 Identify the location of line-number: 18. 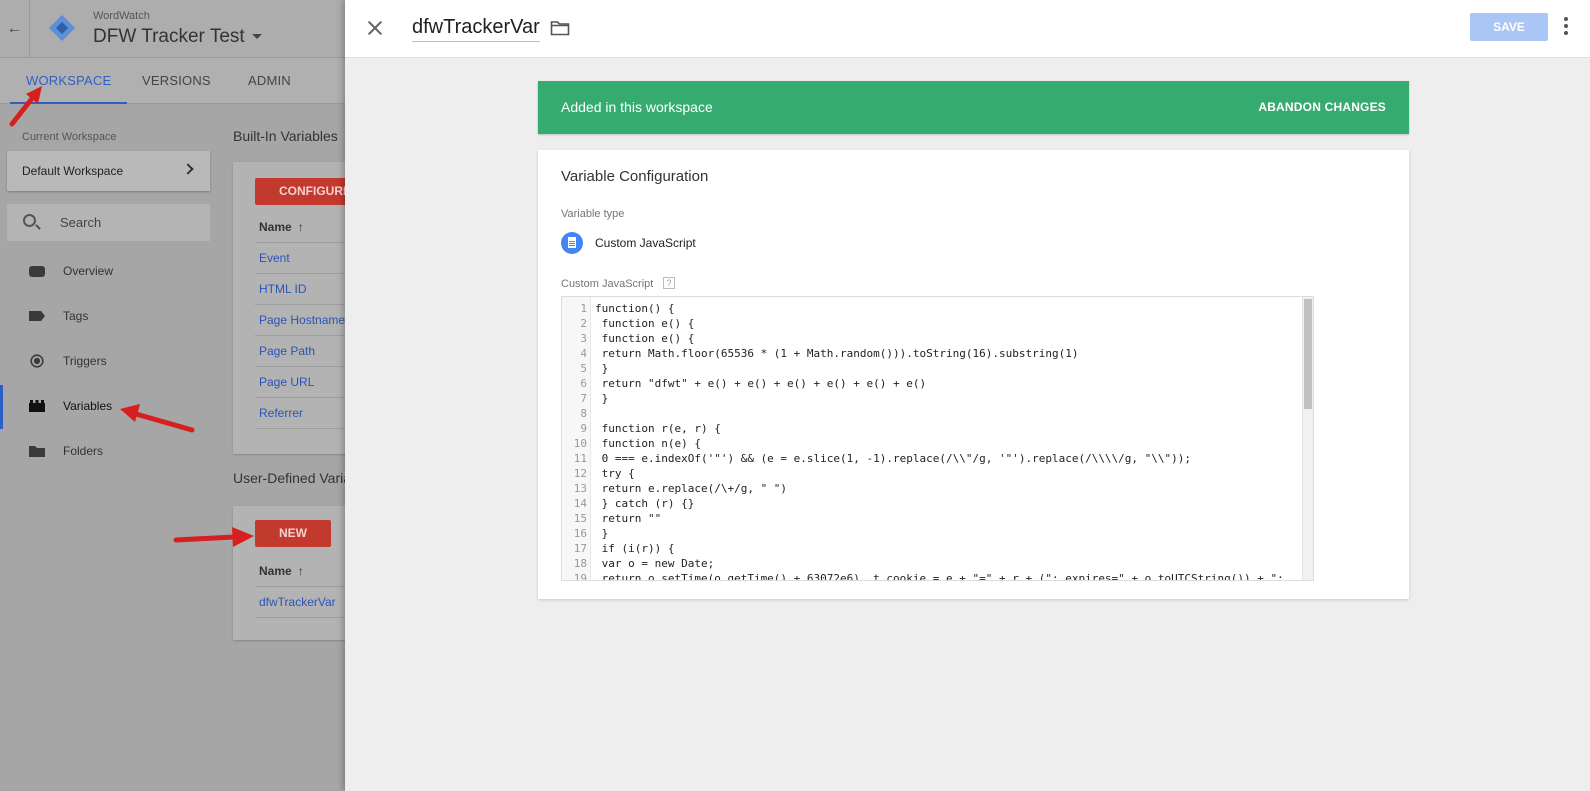
(580, 563).